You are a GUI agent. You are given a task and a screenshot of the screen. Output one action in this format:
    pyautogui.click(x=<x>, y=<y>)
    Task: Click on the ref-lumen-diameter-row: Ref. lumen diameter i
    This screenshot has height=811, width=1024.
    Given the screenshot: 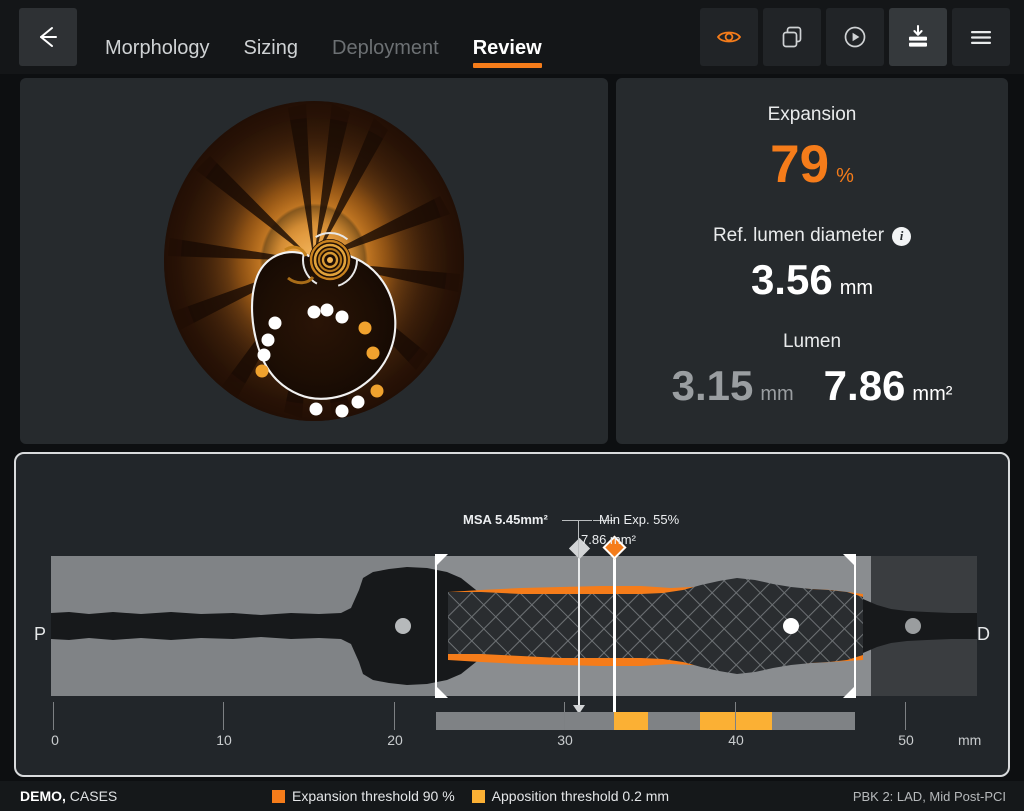 What is the action you would take?
    pyautogui.click(x=812, y=236)
    